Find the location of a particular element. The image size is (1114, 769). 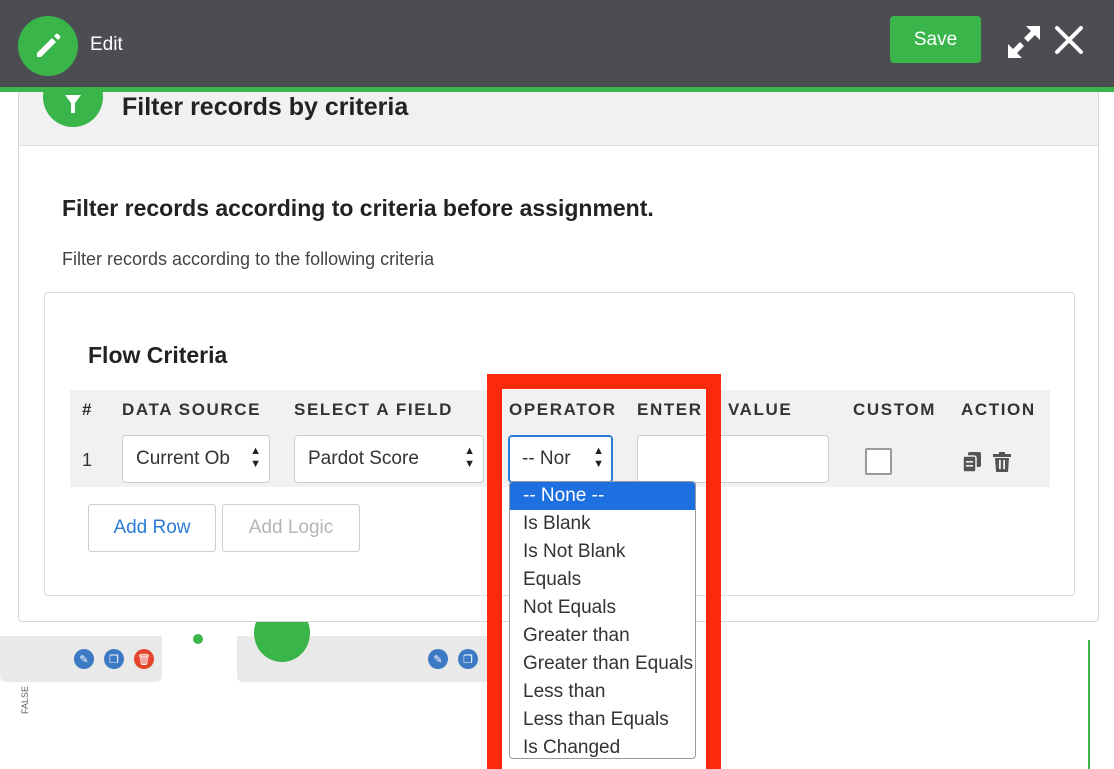

section-title: Filter records by criteria is located at coordinates (265, 107).